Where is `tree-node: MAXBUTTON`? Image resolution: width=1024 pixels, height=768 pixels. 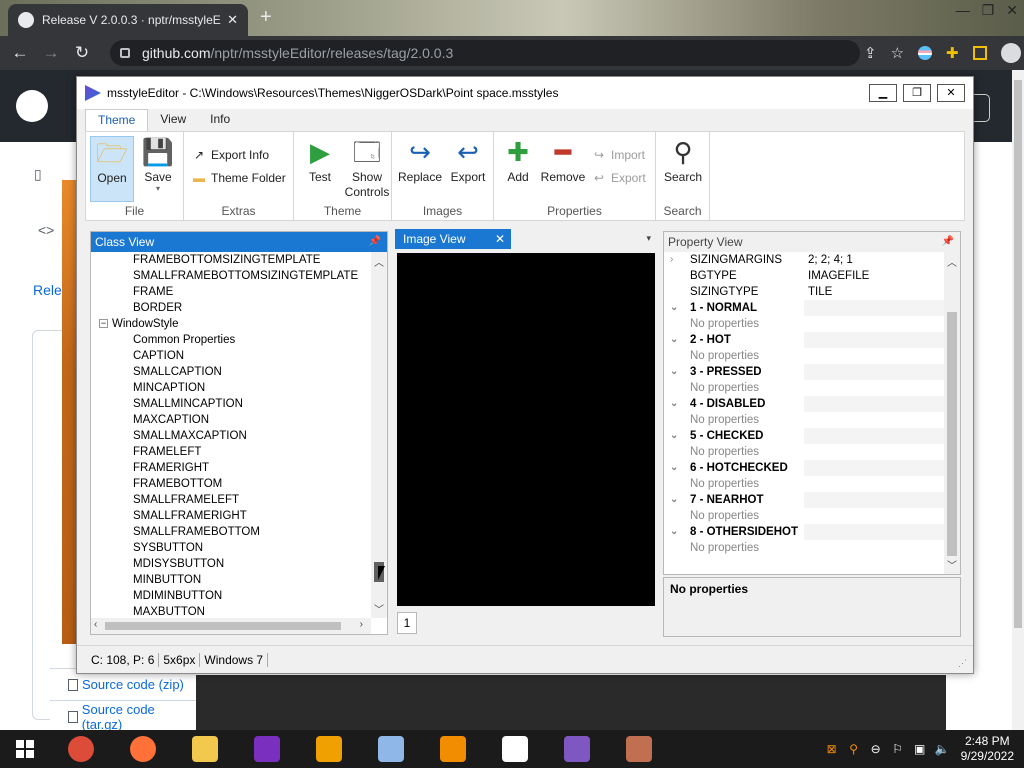
tree-node: MAXBUTTON is located at coordinates (169, 611).